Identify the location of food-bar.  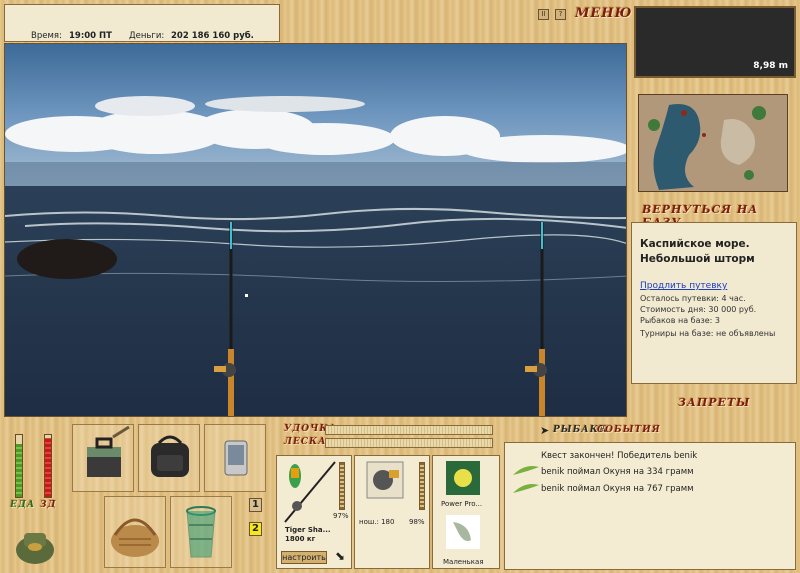
(19, 466).